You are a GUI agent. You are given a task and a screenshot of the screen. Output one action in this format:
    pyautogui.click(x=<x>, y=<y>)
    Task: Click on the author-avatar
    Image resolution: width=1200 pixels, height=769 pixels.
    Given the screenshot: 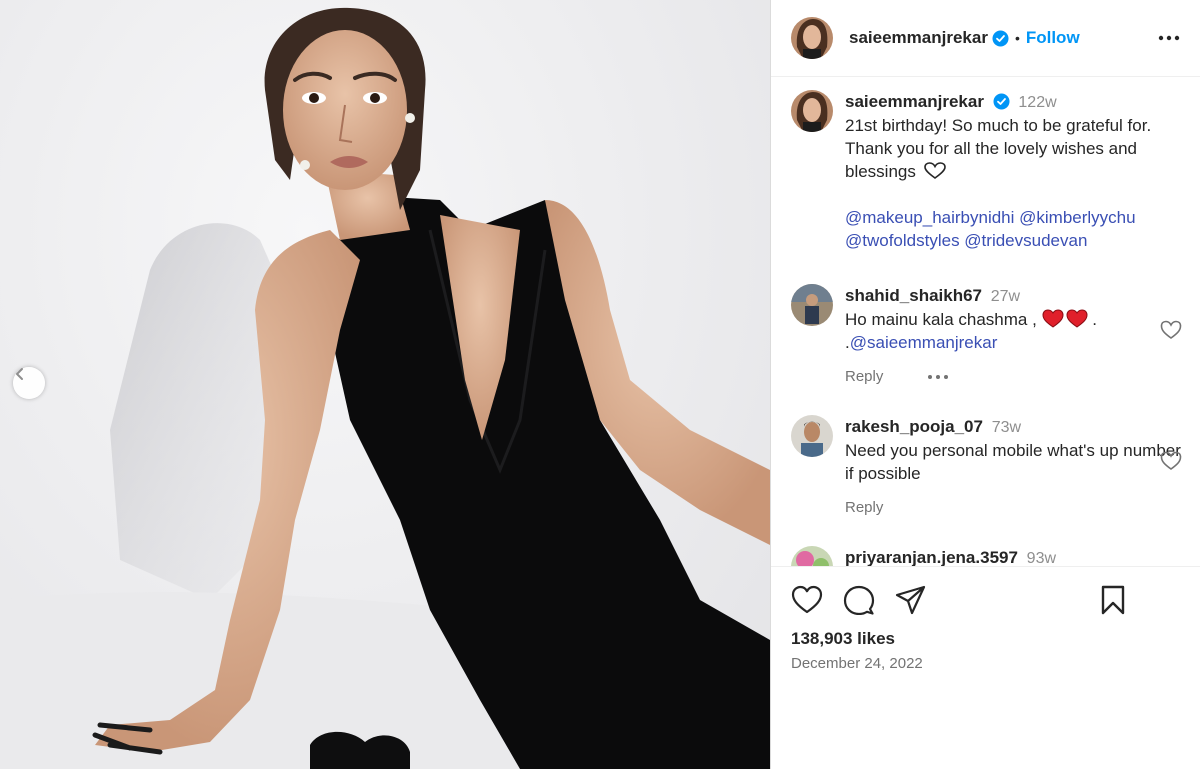 What is the action you would take?
    pyautogui.click(x=812, y=38)
    